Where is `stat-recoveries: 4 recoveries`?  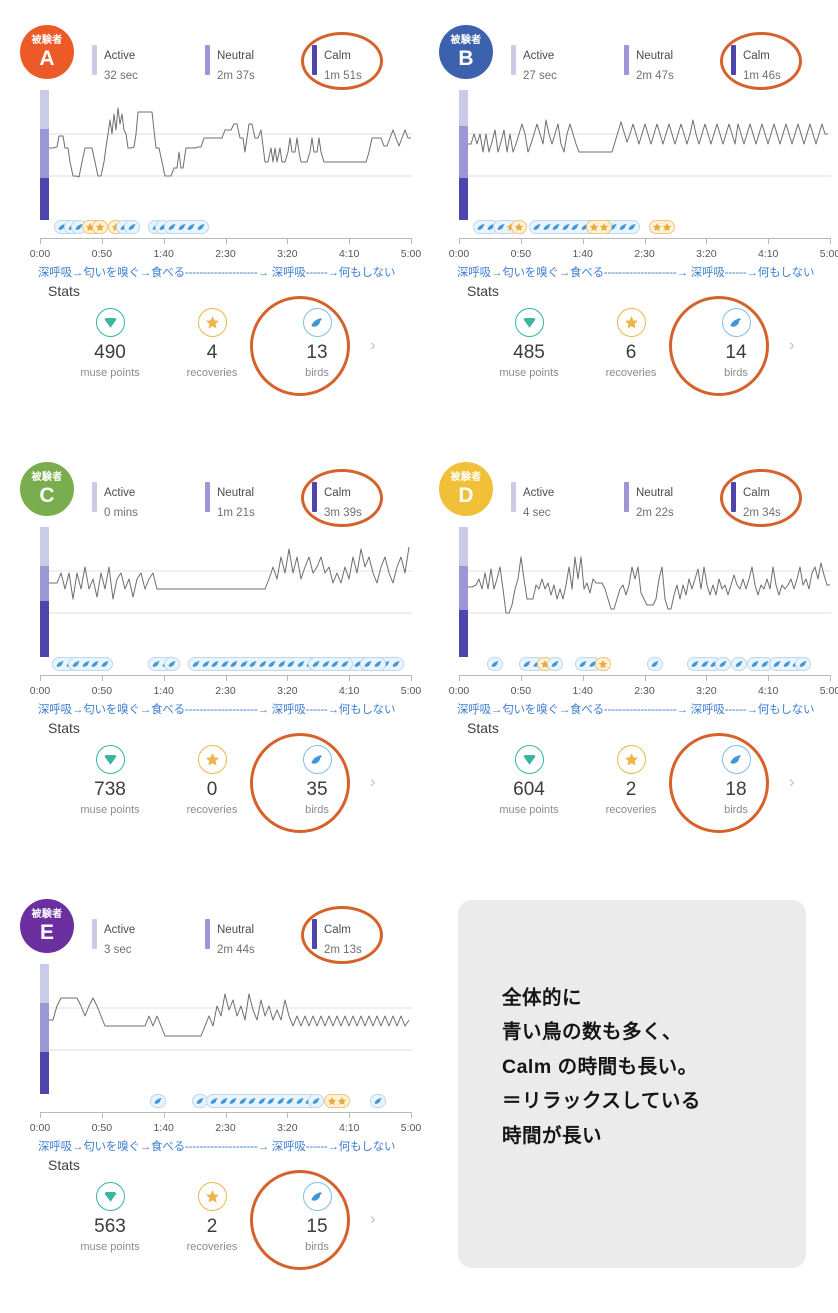
stat-recoveries: 4 recoveries is located at coordinates (212, 343).